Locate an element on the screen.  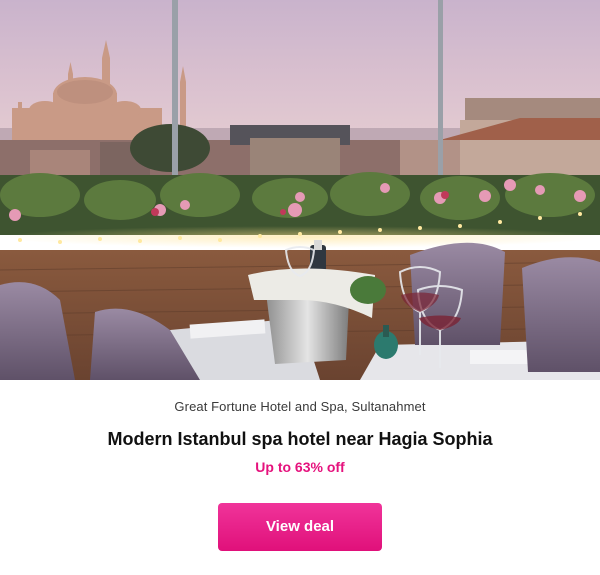
view-deal-button: View deal is located at coordinates (300, 527).